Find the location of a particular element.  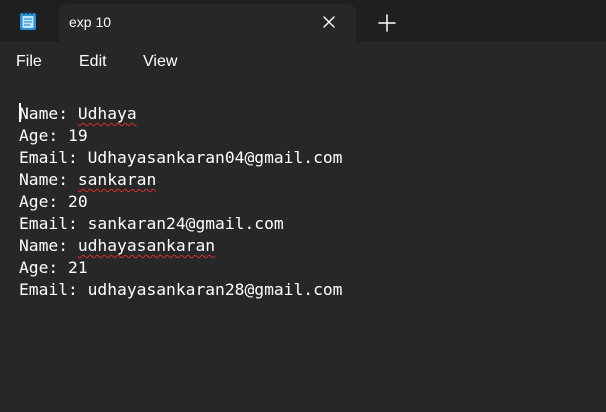

field-value: Udhaya is located at coordinates (107, 113).